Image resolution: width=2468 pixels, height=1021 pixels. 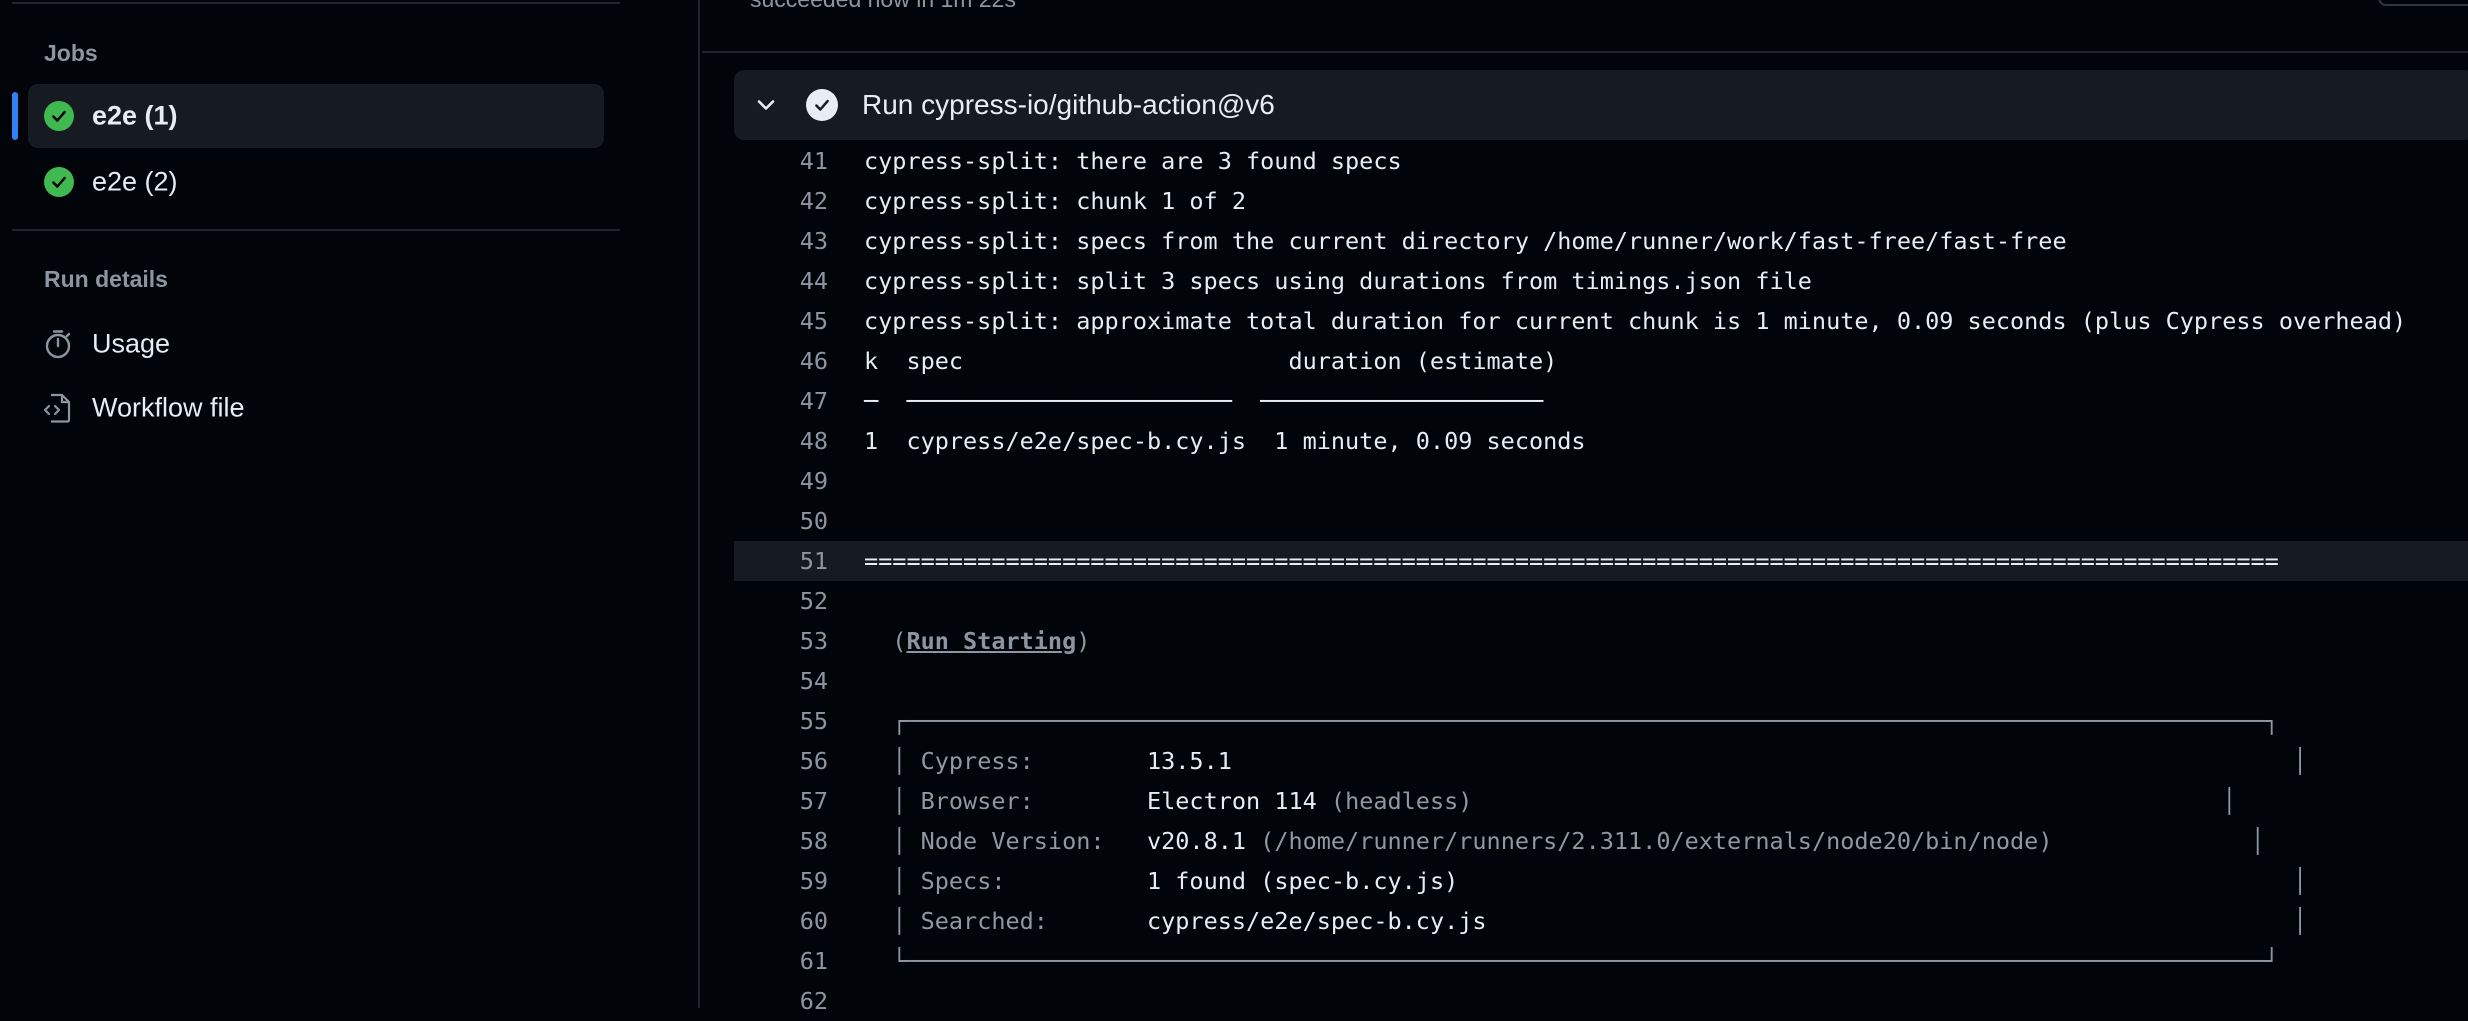 What do you see at coordinates (316, 230) in the screenshot?
I see `sidebar-divider` at bounding box center [316, 230].